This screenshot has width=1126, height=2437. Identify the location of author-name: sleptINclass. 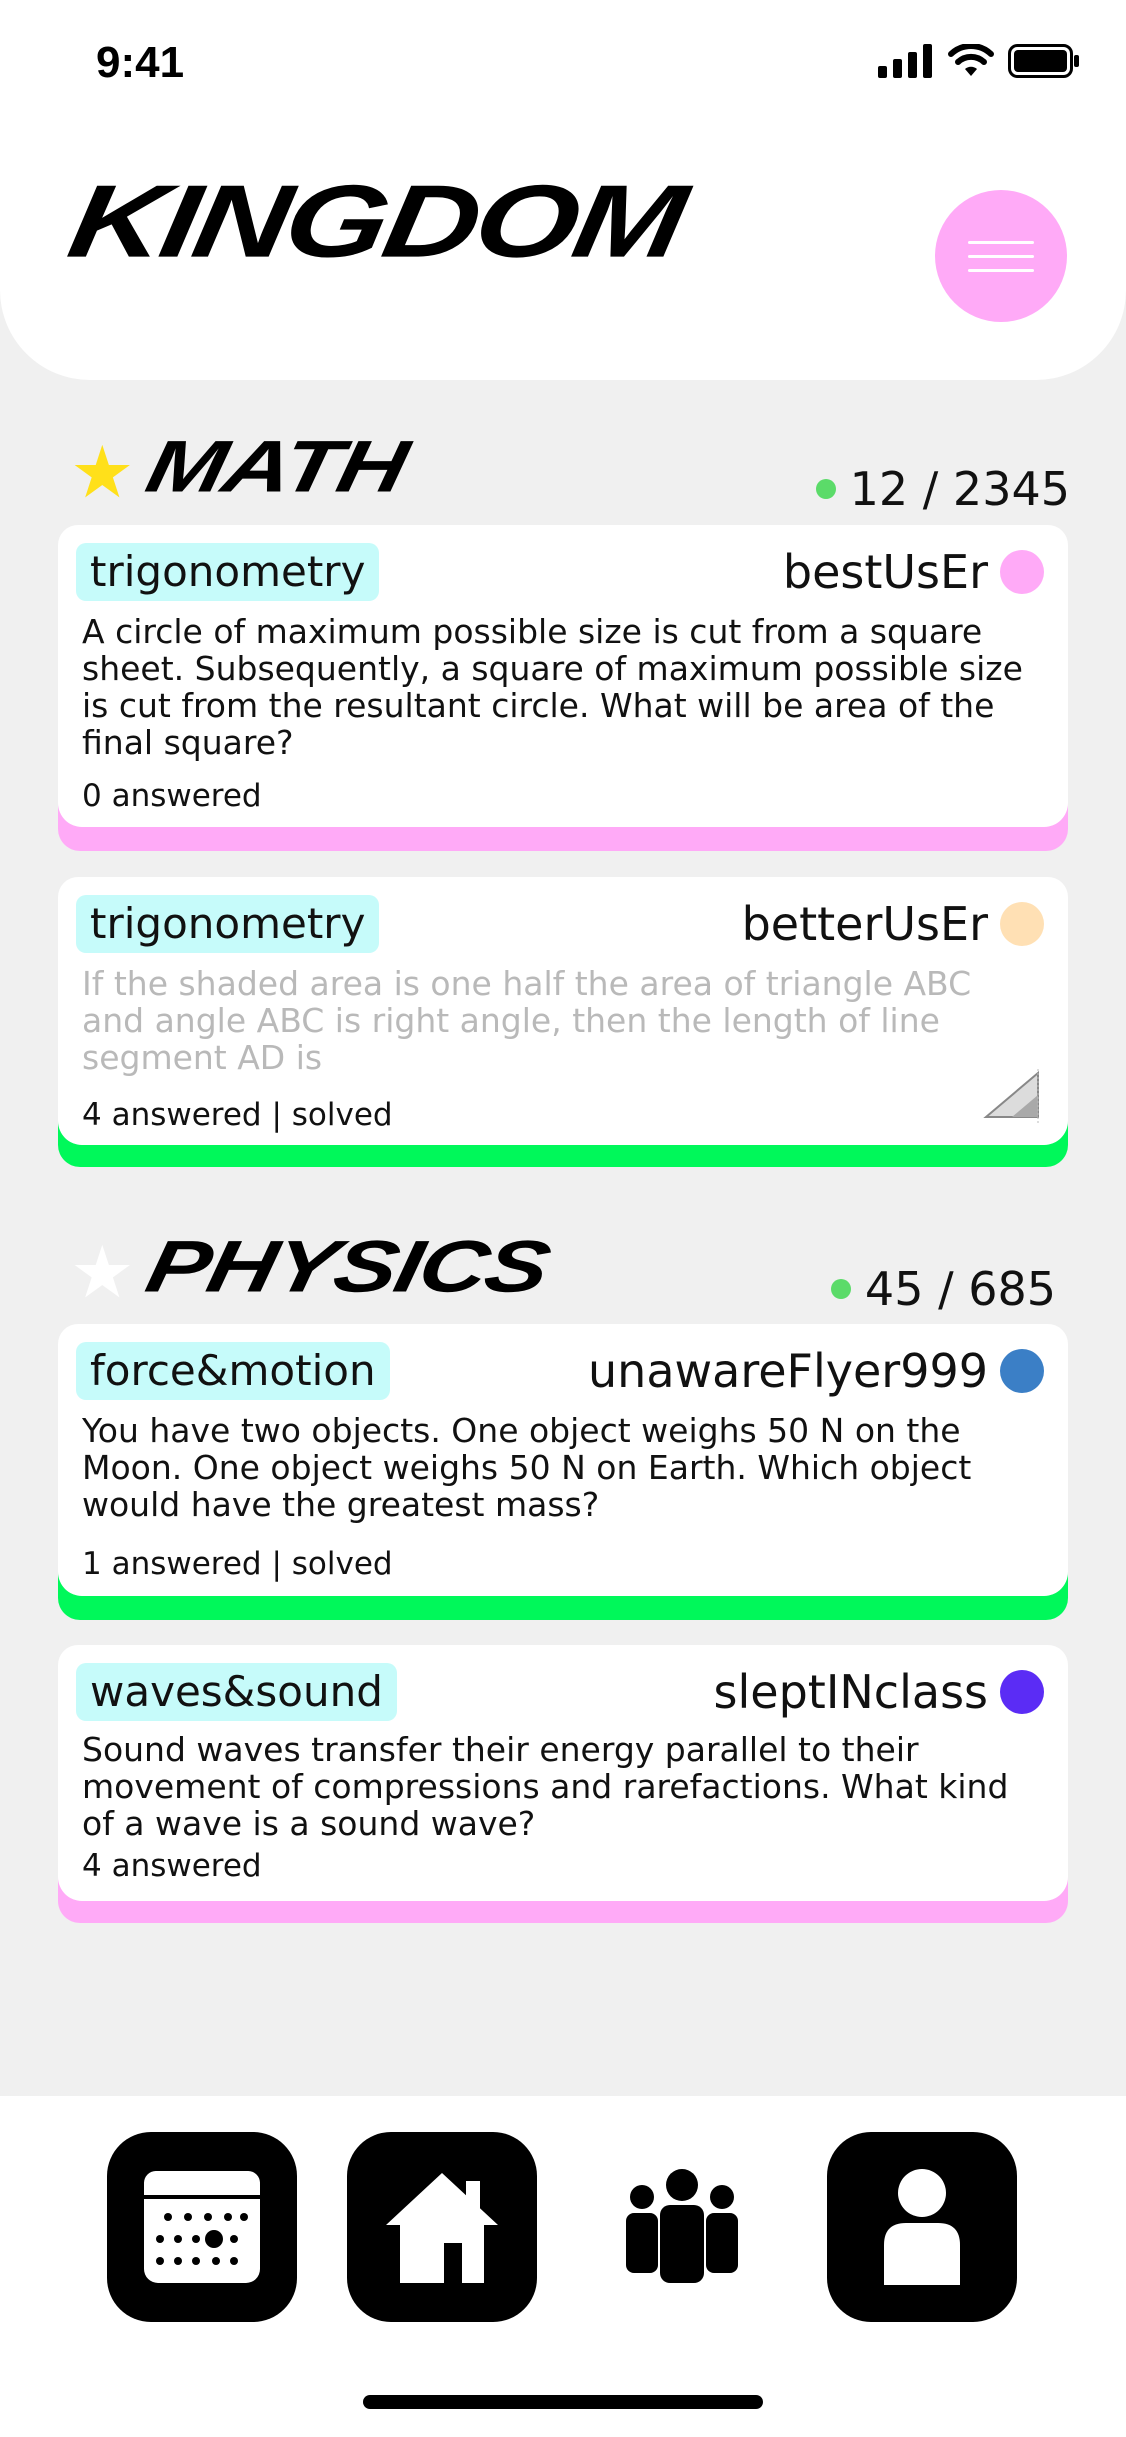
(850, 1692).